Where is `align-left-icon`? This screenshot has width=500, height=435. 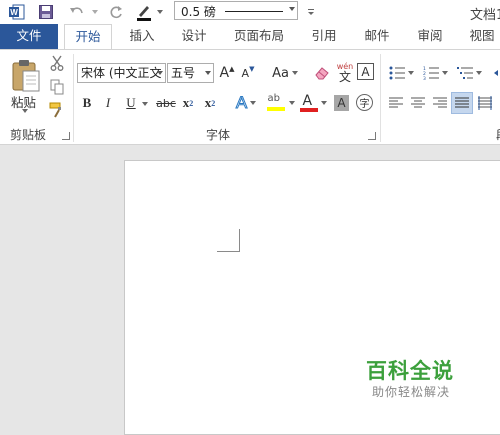
align-left-icon is located at coordinates (396, 103).